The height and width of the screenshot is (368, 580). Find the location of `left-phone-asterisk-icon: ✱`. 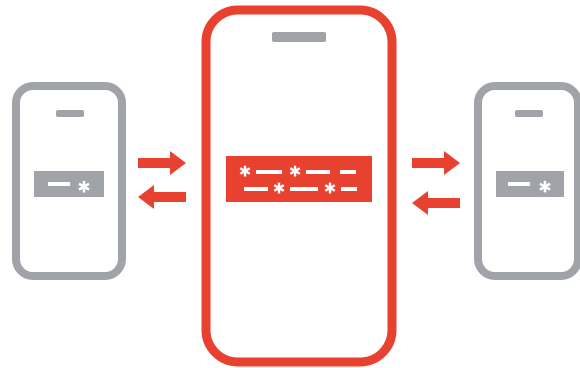

left-phone-asterisk-icon: ✱ is located at coordinates (83, 187).